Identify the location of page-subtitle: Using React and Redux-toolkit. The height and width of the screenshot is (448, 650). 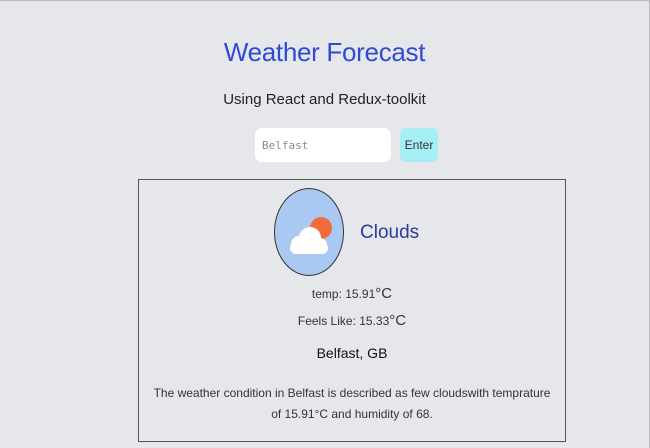
(324, 99).